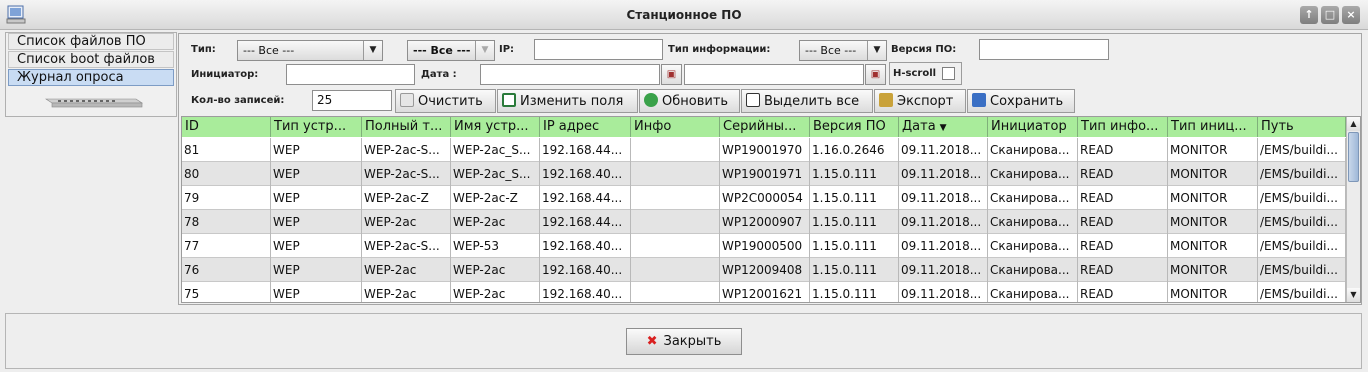  I want to click on col-initiator-header: Инициатор, so click(1033, 127).